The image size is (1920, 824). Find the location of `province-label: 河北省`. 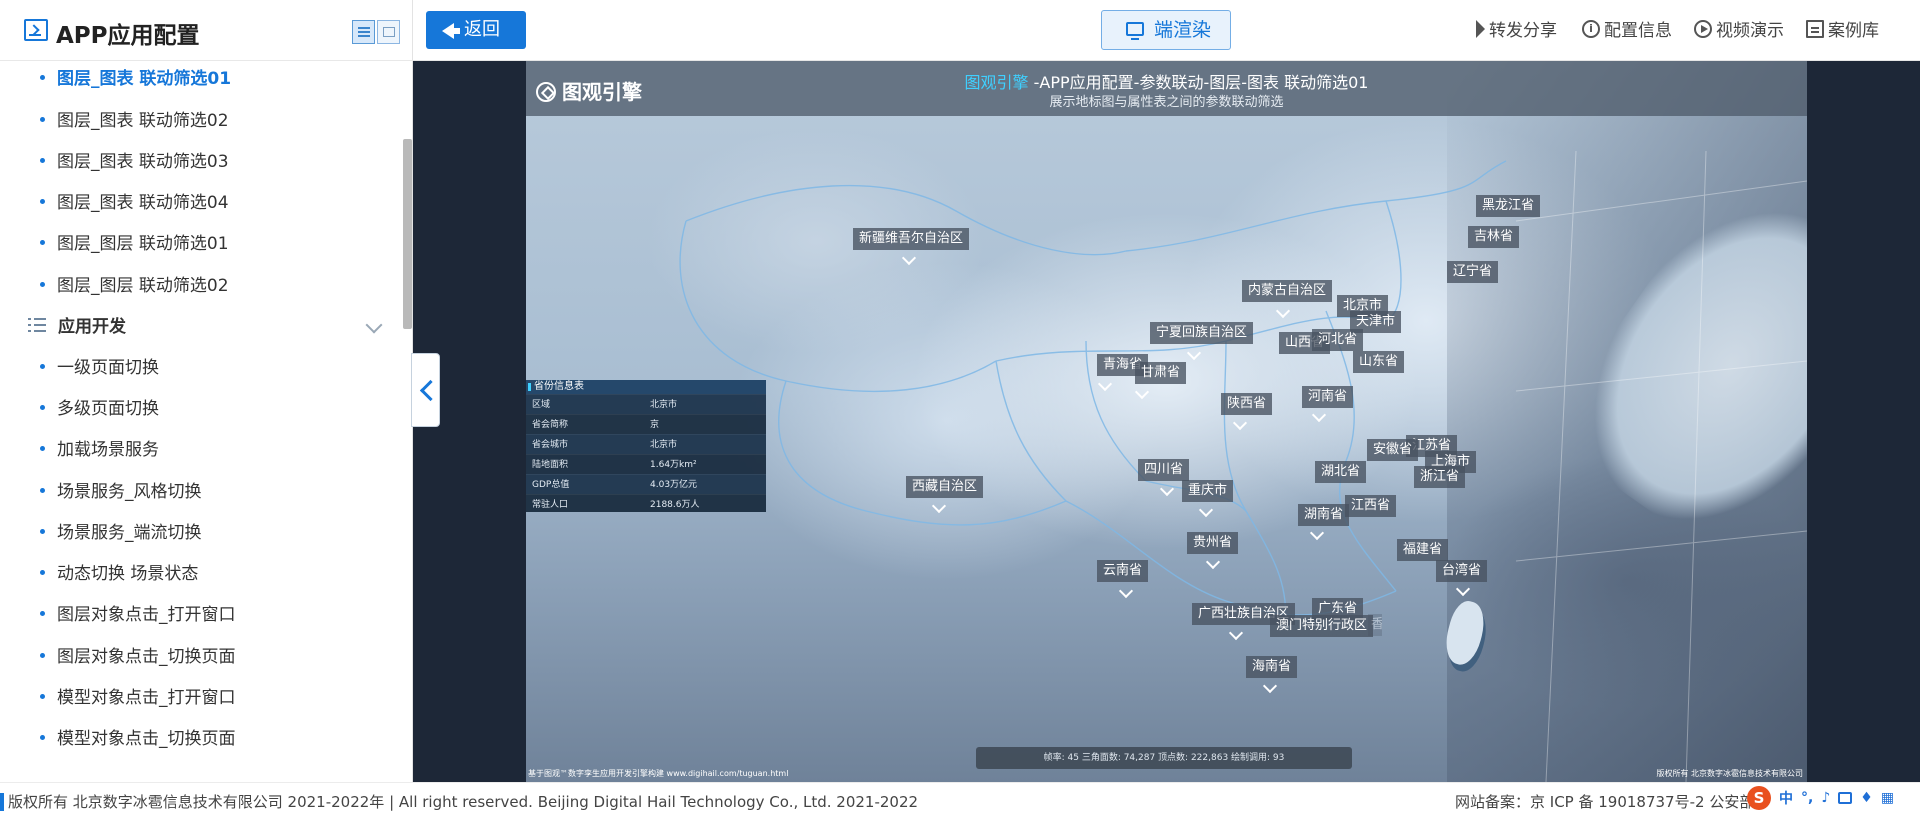

province-label: 河北省 is located at coordinates (1338, 340).